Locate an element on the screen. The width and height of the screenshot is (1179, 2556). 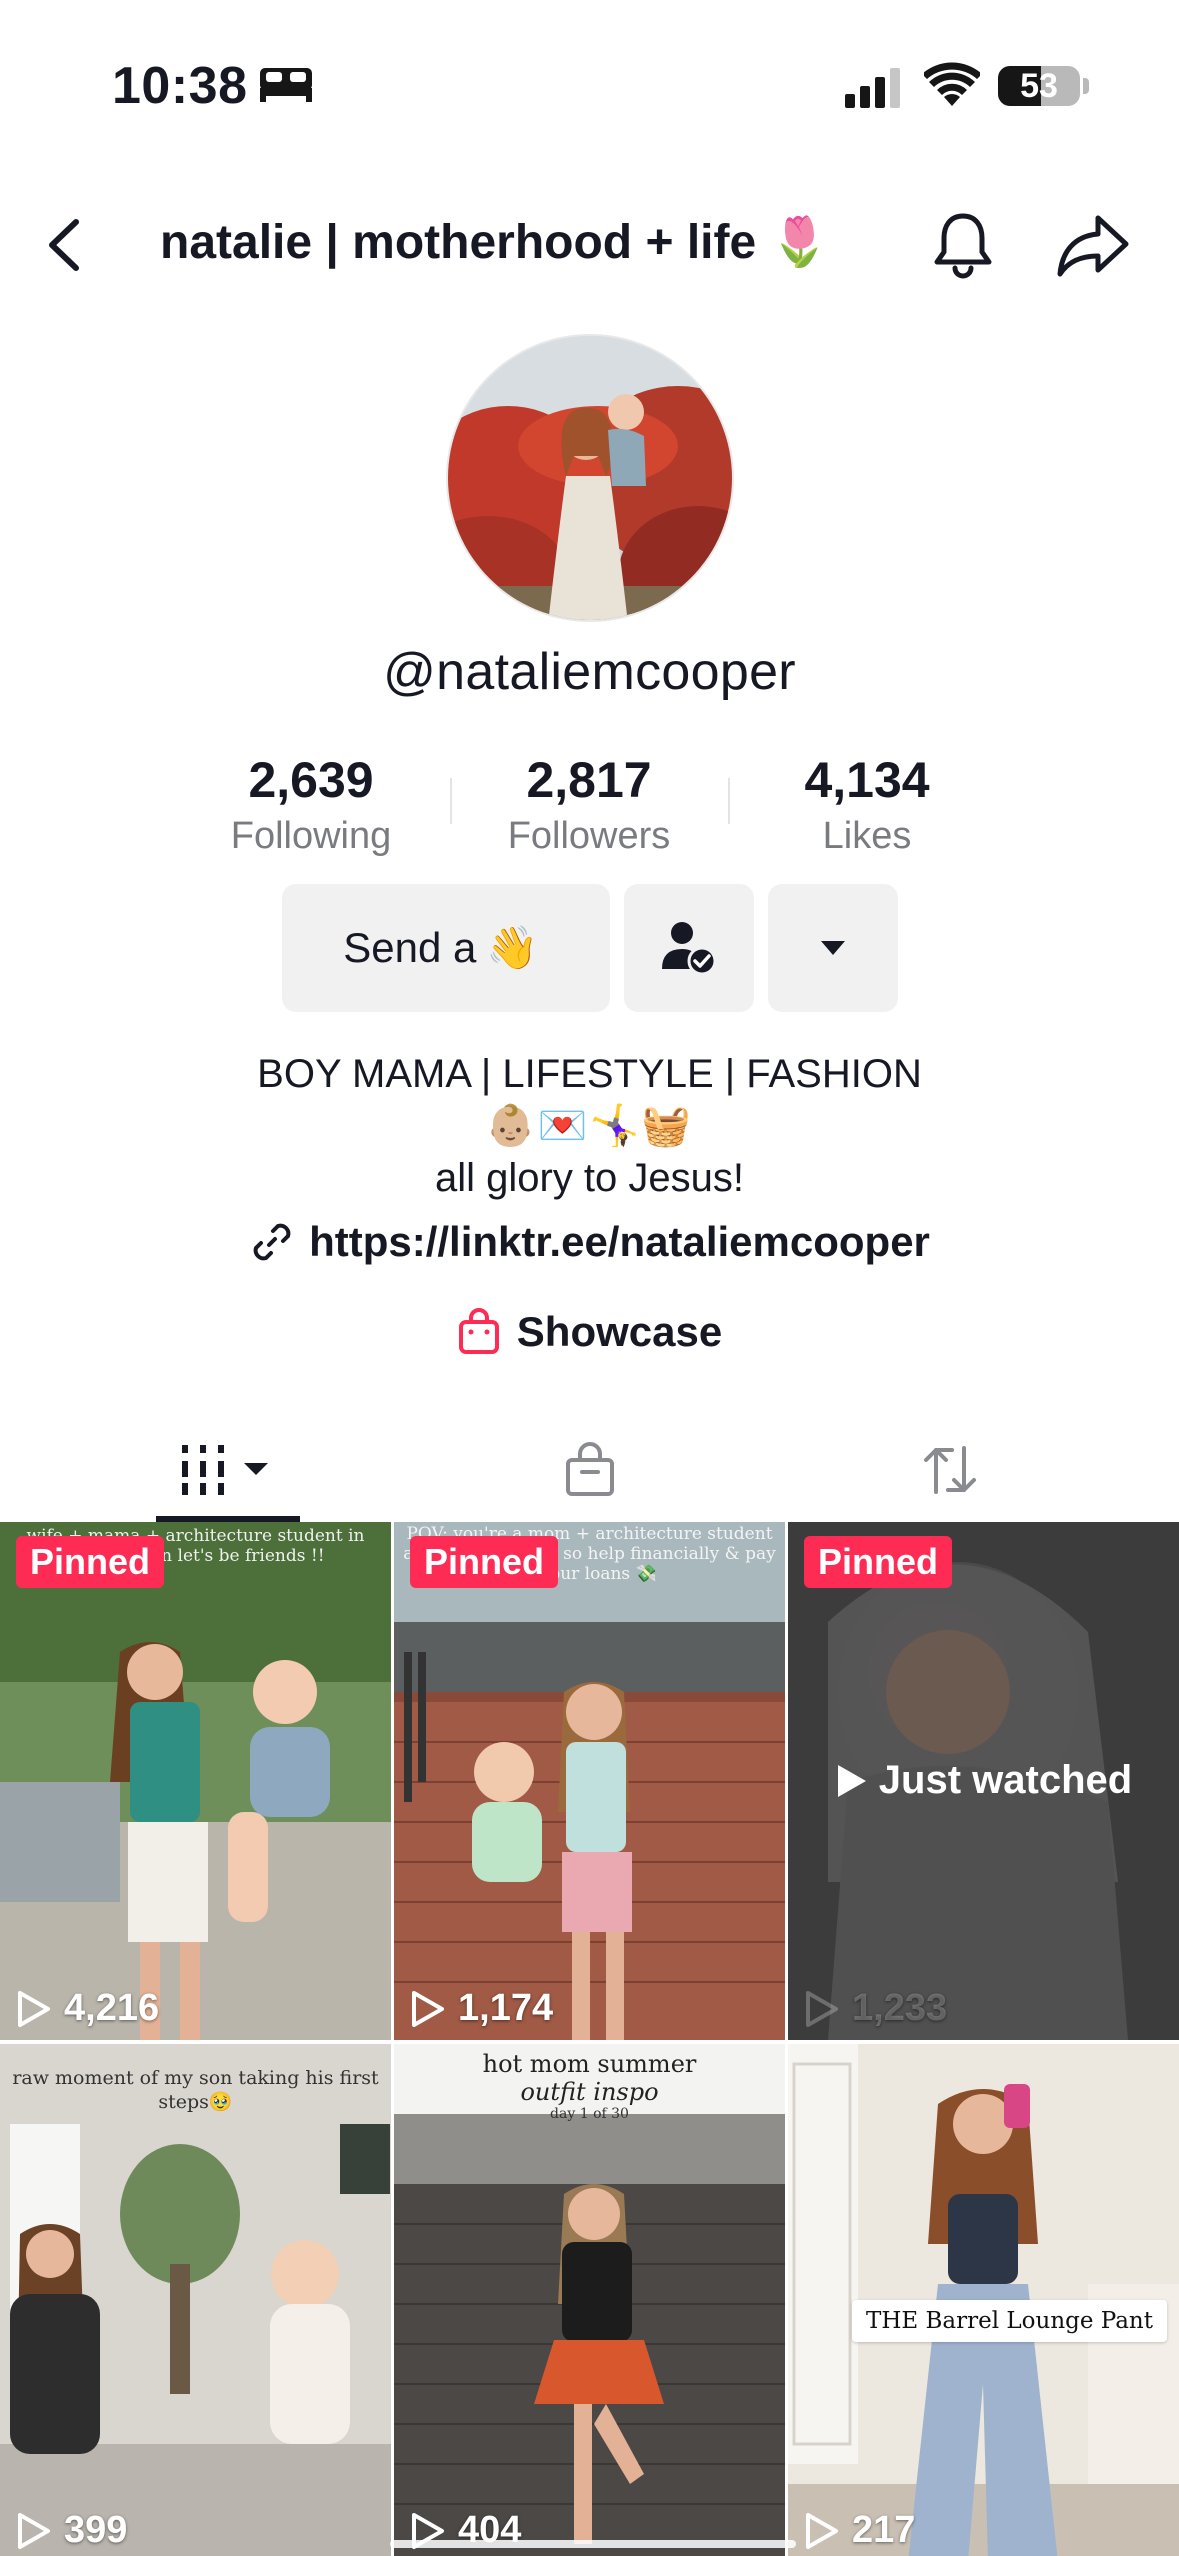
battery-icon: 53 is located at coordinates (1039, 86).